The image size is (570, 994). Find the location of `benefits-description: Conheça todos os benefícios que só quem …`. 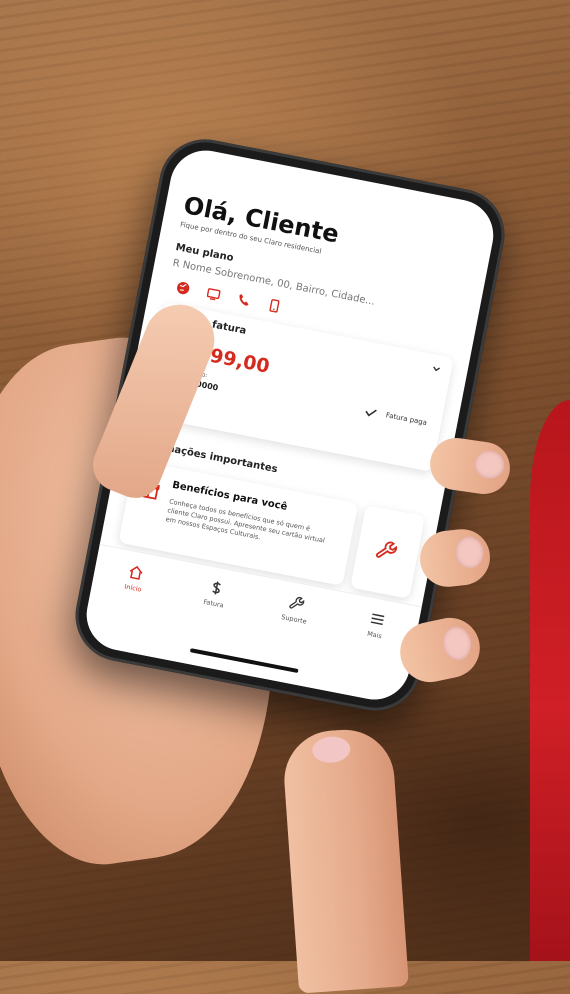

benefits-description: Conheça todos os benefícios que só quem … is located at coordinates (245, 521).